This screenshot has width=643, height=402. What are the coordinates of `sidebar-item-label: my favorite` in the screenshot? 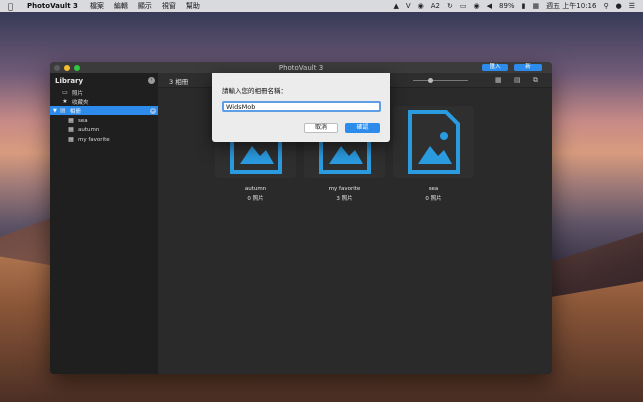 It's located at (94, 139).